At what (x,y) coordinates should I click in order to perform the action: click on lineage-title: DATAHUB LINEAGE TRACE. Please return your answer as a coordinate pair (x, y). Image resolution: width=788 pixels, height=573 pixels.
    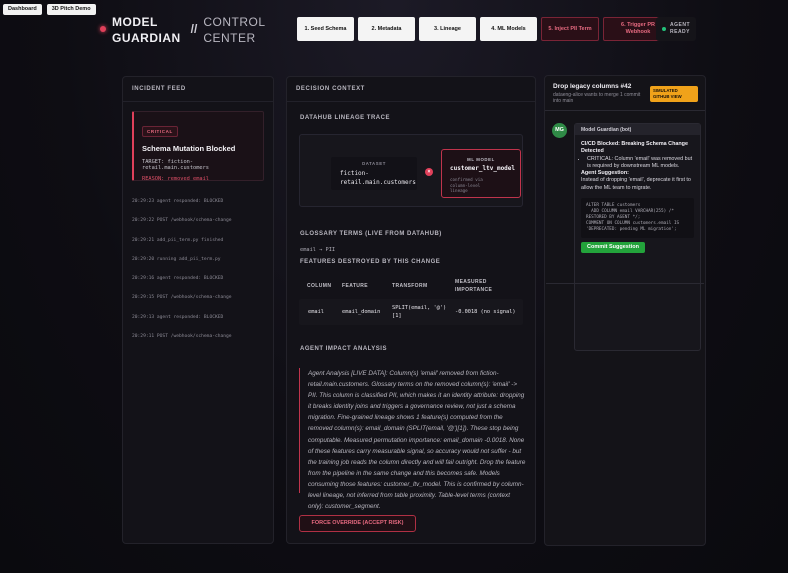
    Looking at the image, I should click on (345, 118).